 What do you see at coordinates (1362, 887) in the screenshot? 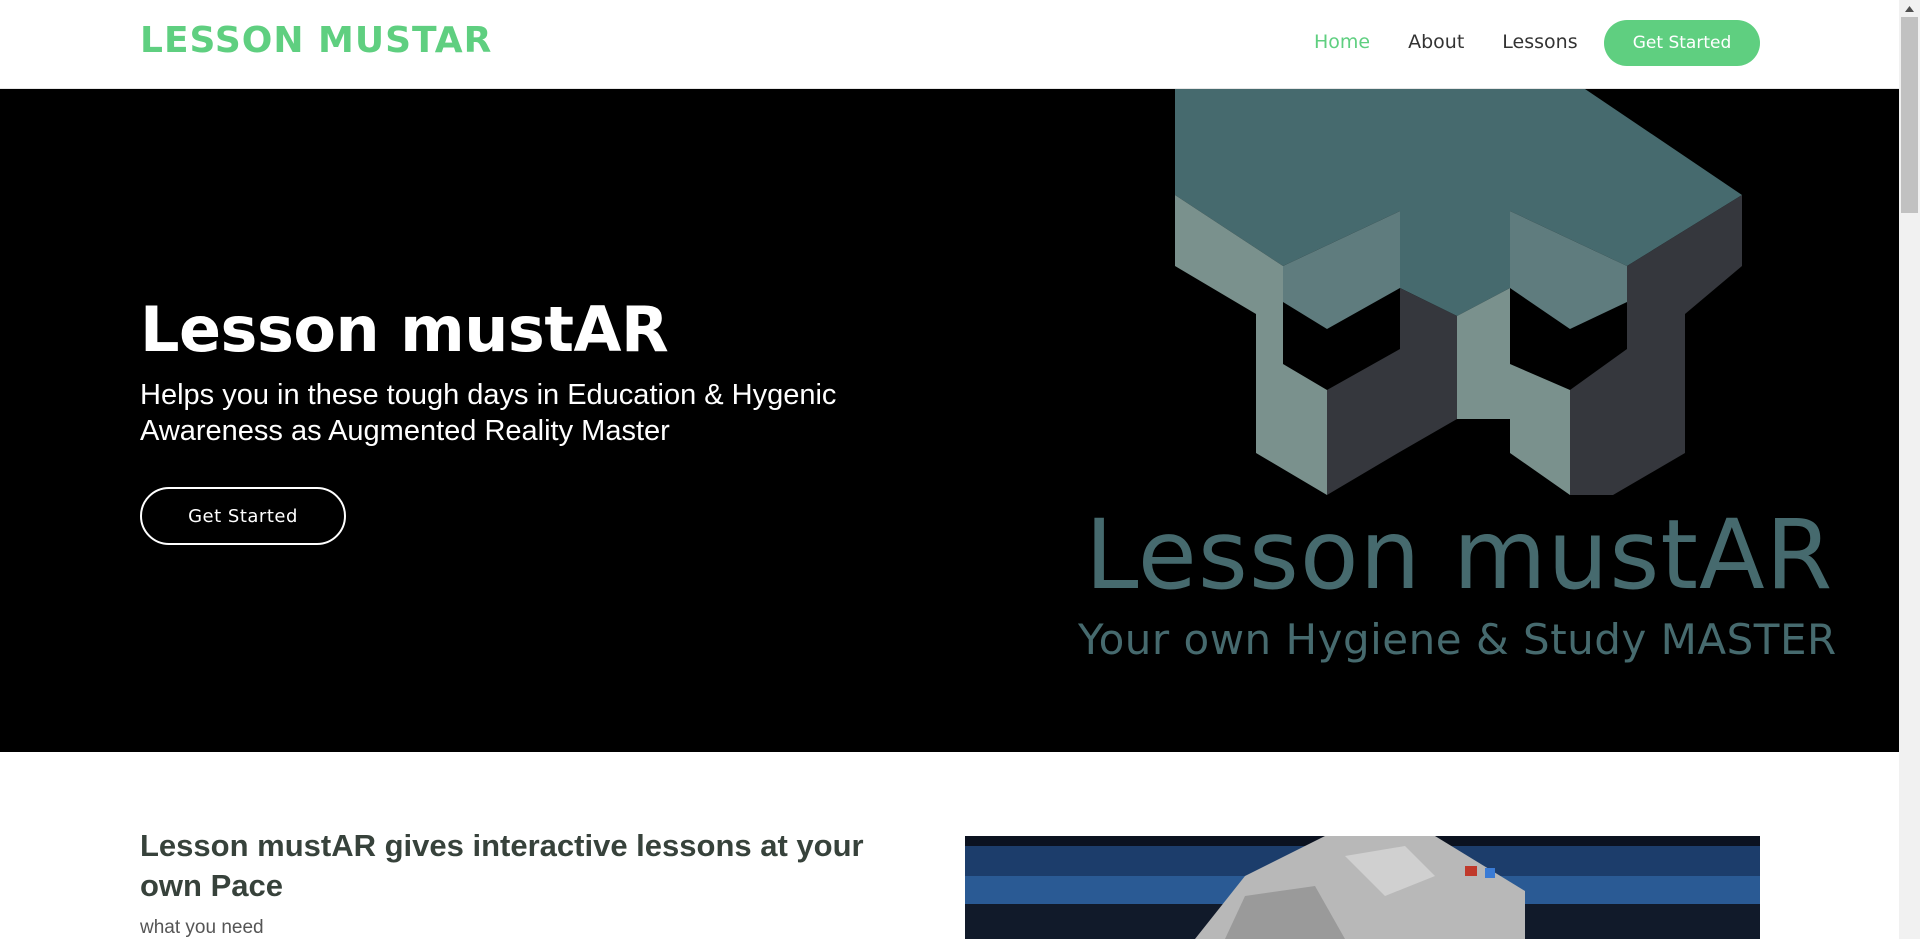
I see `about-image` at bounding box center [1362, 887].